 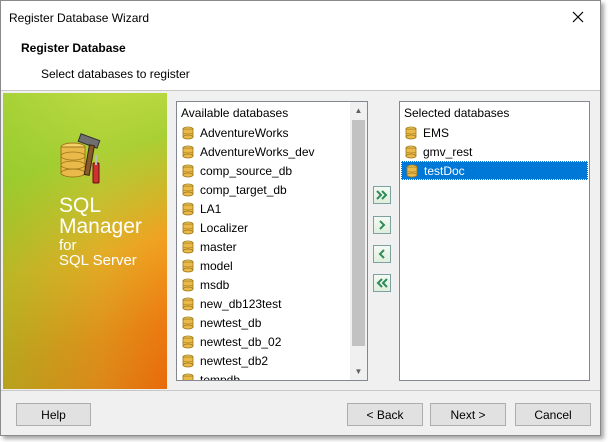 I want to click on list-item: new_db123test, so click(x=264, y=303).